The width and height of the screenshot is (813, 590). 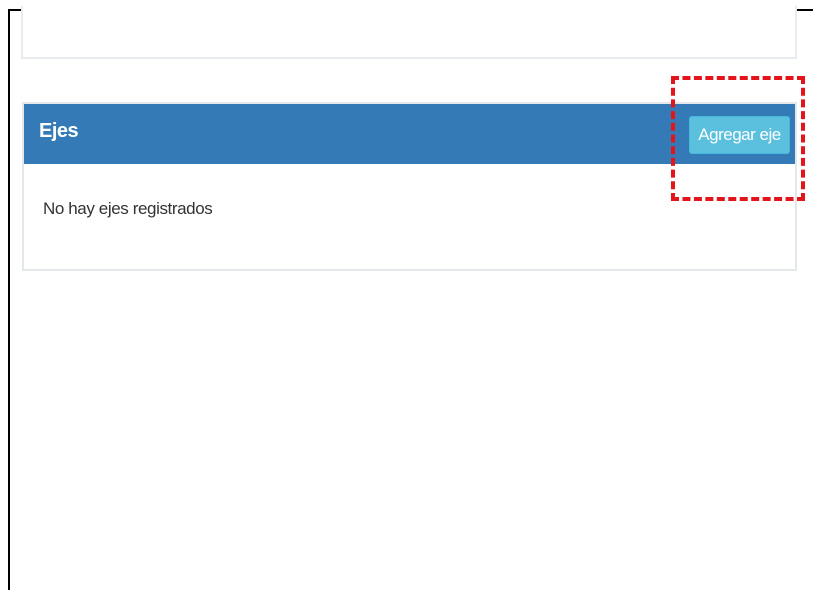 I want to click on empty-list-message: No hay ejes registrados, so click(x=128, y=208).